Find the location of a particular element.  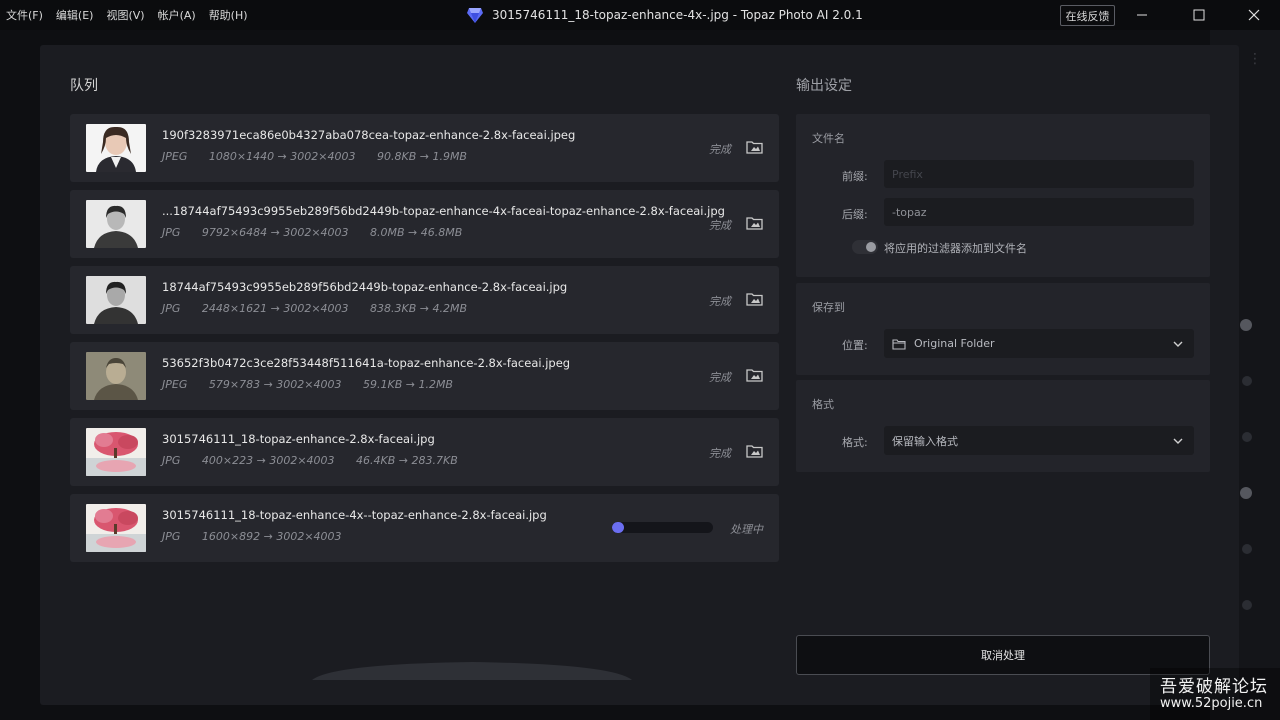

file-size: 46.4KB → 283.7KB is located at coordinates (407, 460).